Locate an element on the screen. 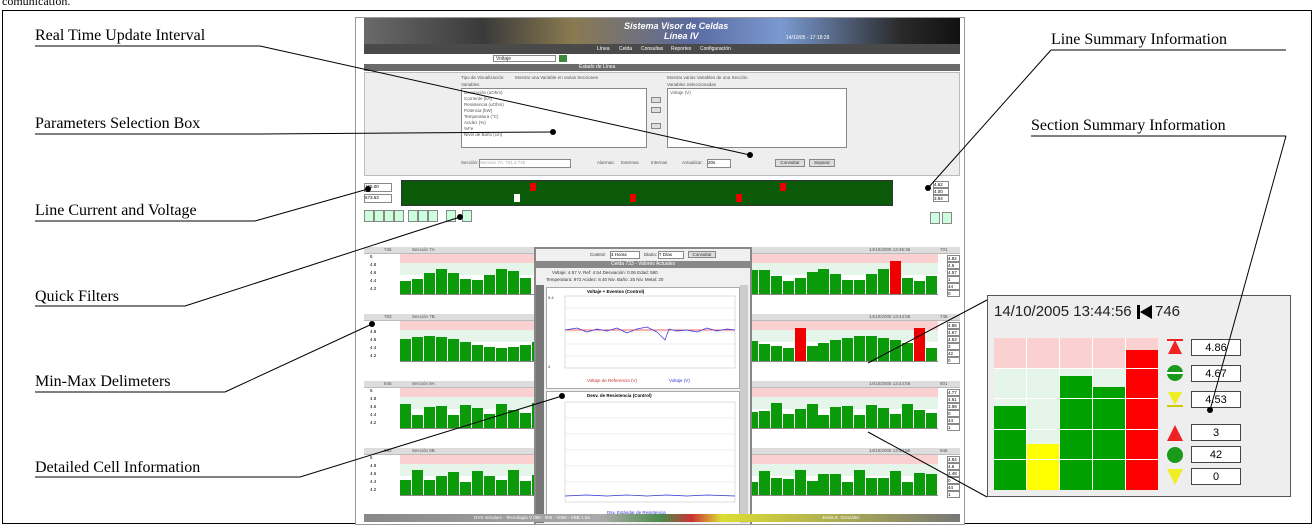 The height and width of the screenshot is (527, 1315). consult-button: Consultar is located at coordinates (790, 163).